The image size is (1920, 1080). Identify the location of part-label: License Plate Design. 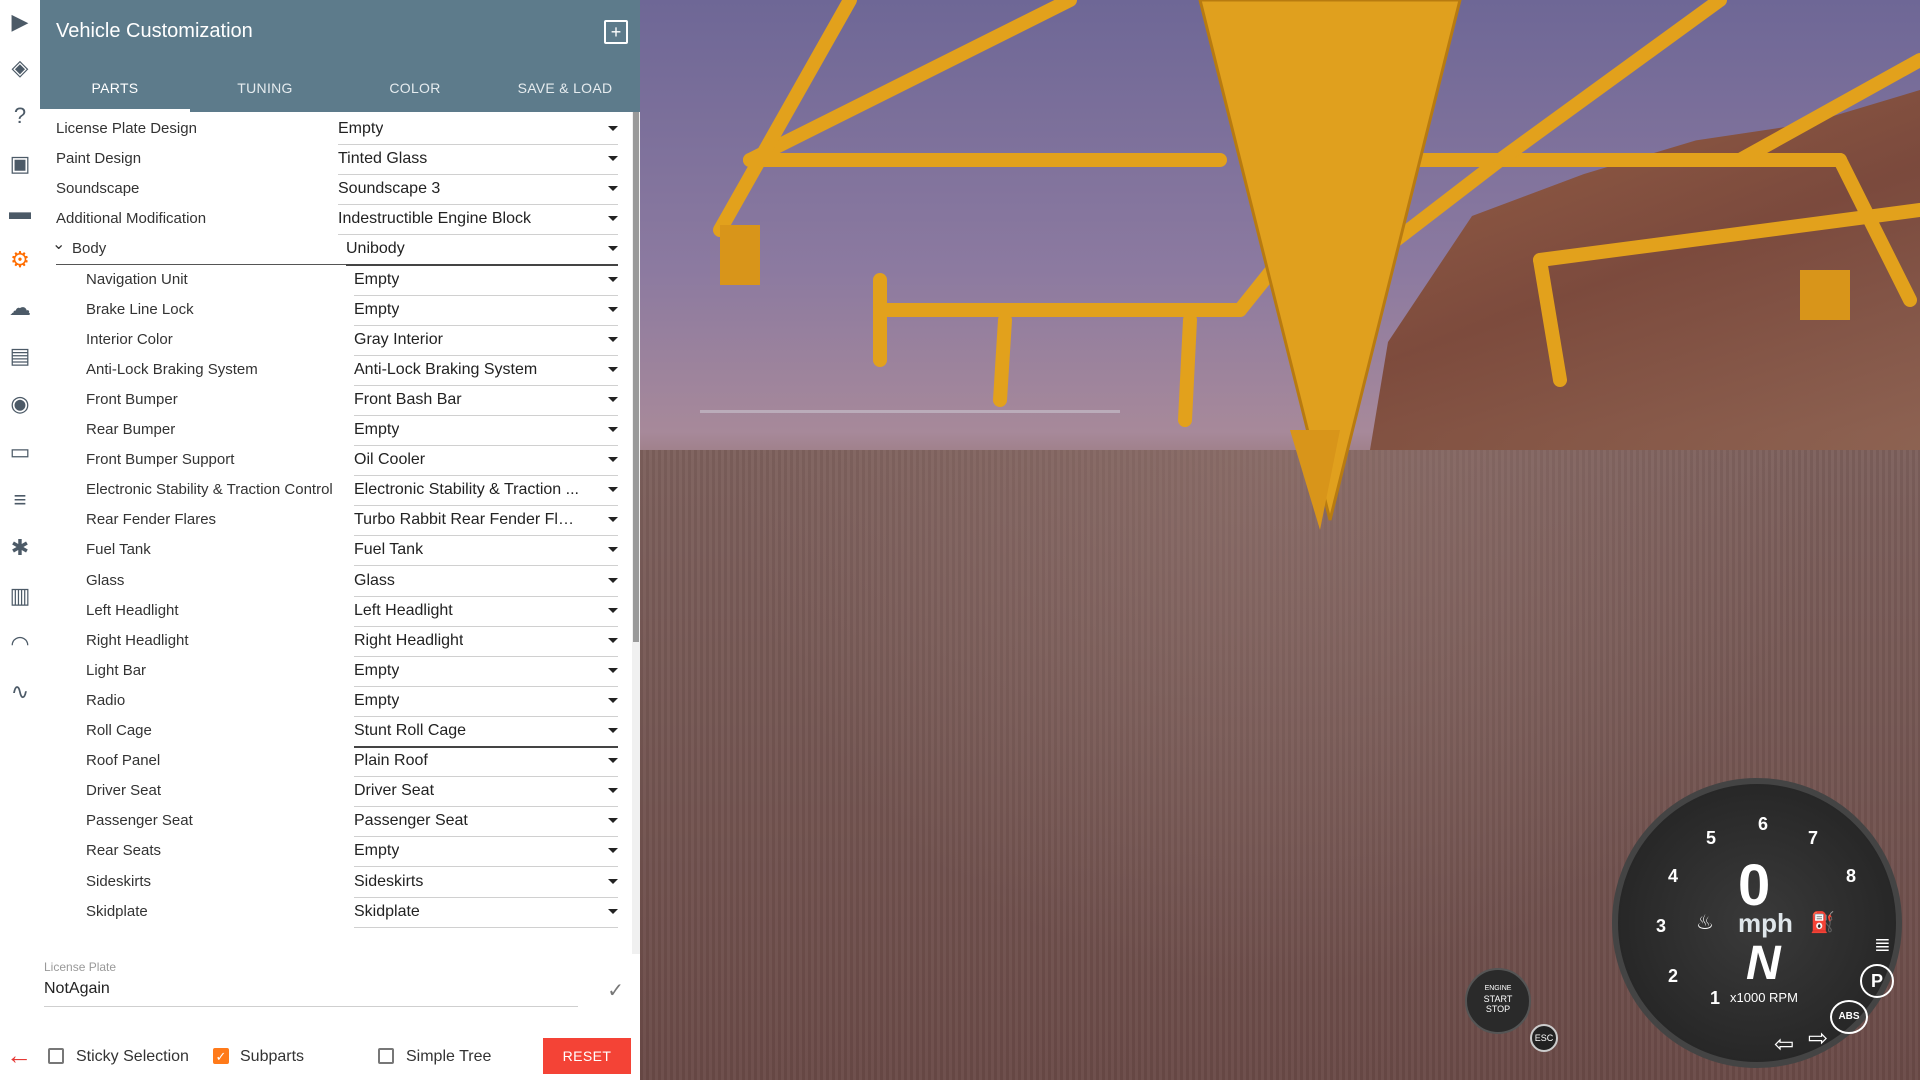
(126, 128).